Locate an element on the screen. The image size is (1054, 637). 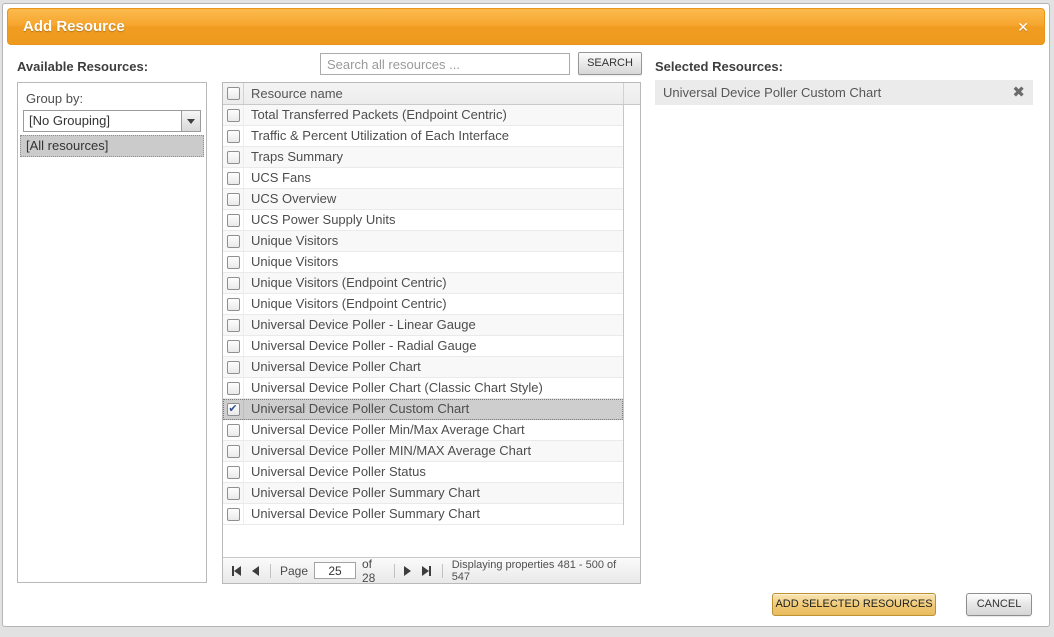
header-gutter is located at coordinates (631, 93).